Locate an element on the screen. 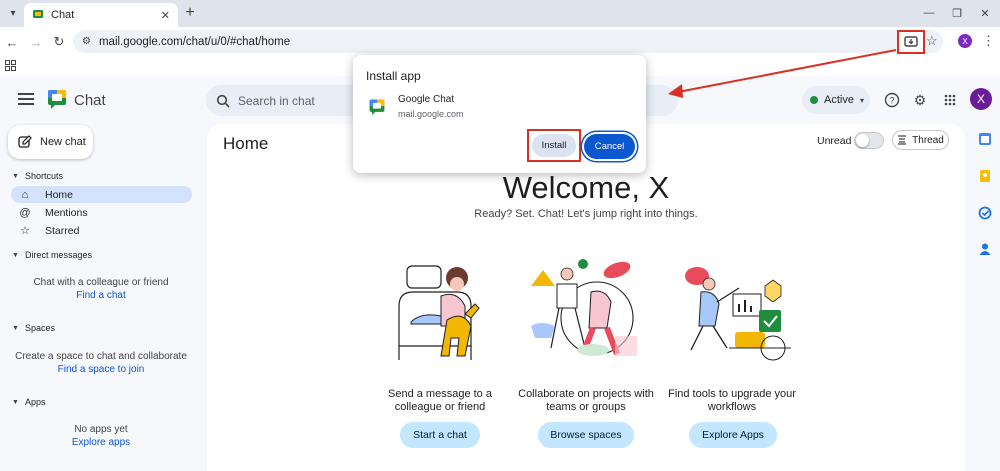 The width and height of the screenshot is (1000, 471). direct-messages-heading-label: Direct messages is located at coordinates (58, 255).